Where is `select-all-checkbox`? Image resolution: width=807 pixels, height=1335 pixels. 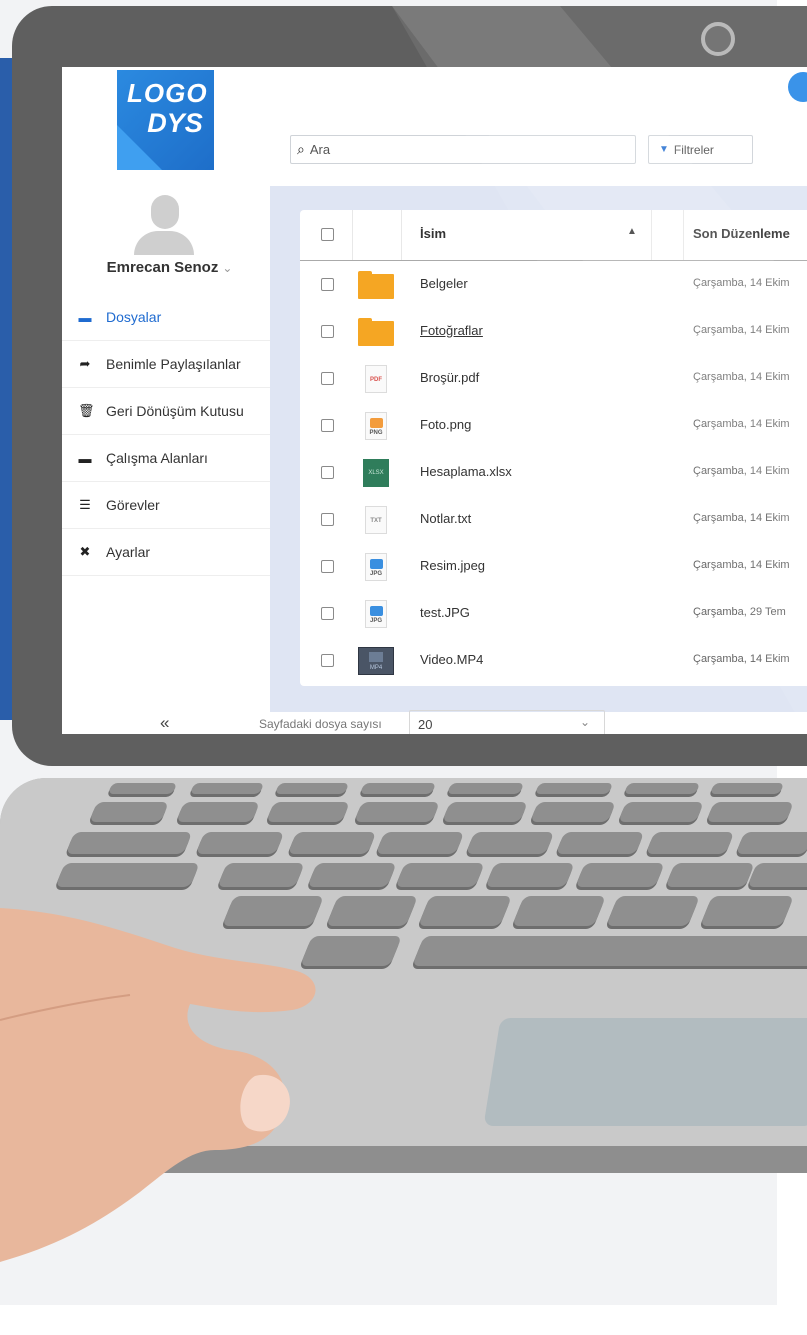 select-all-checkbox is located at coordinates (327, 234).